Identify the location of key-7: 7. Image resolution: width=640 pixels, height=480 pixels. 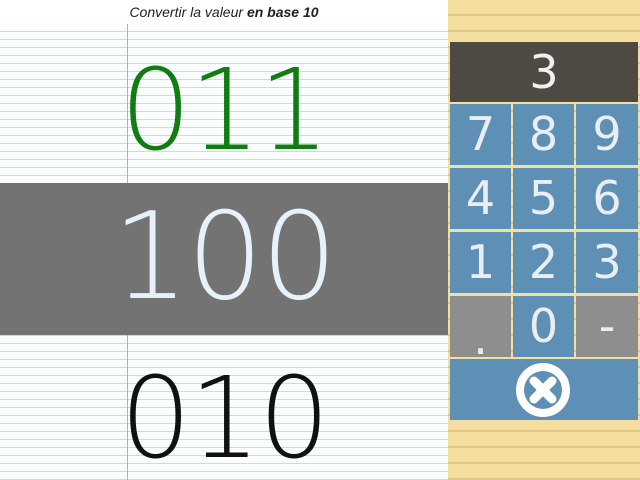
(480, 134).